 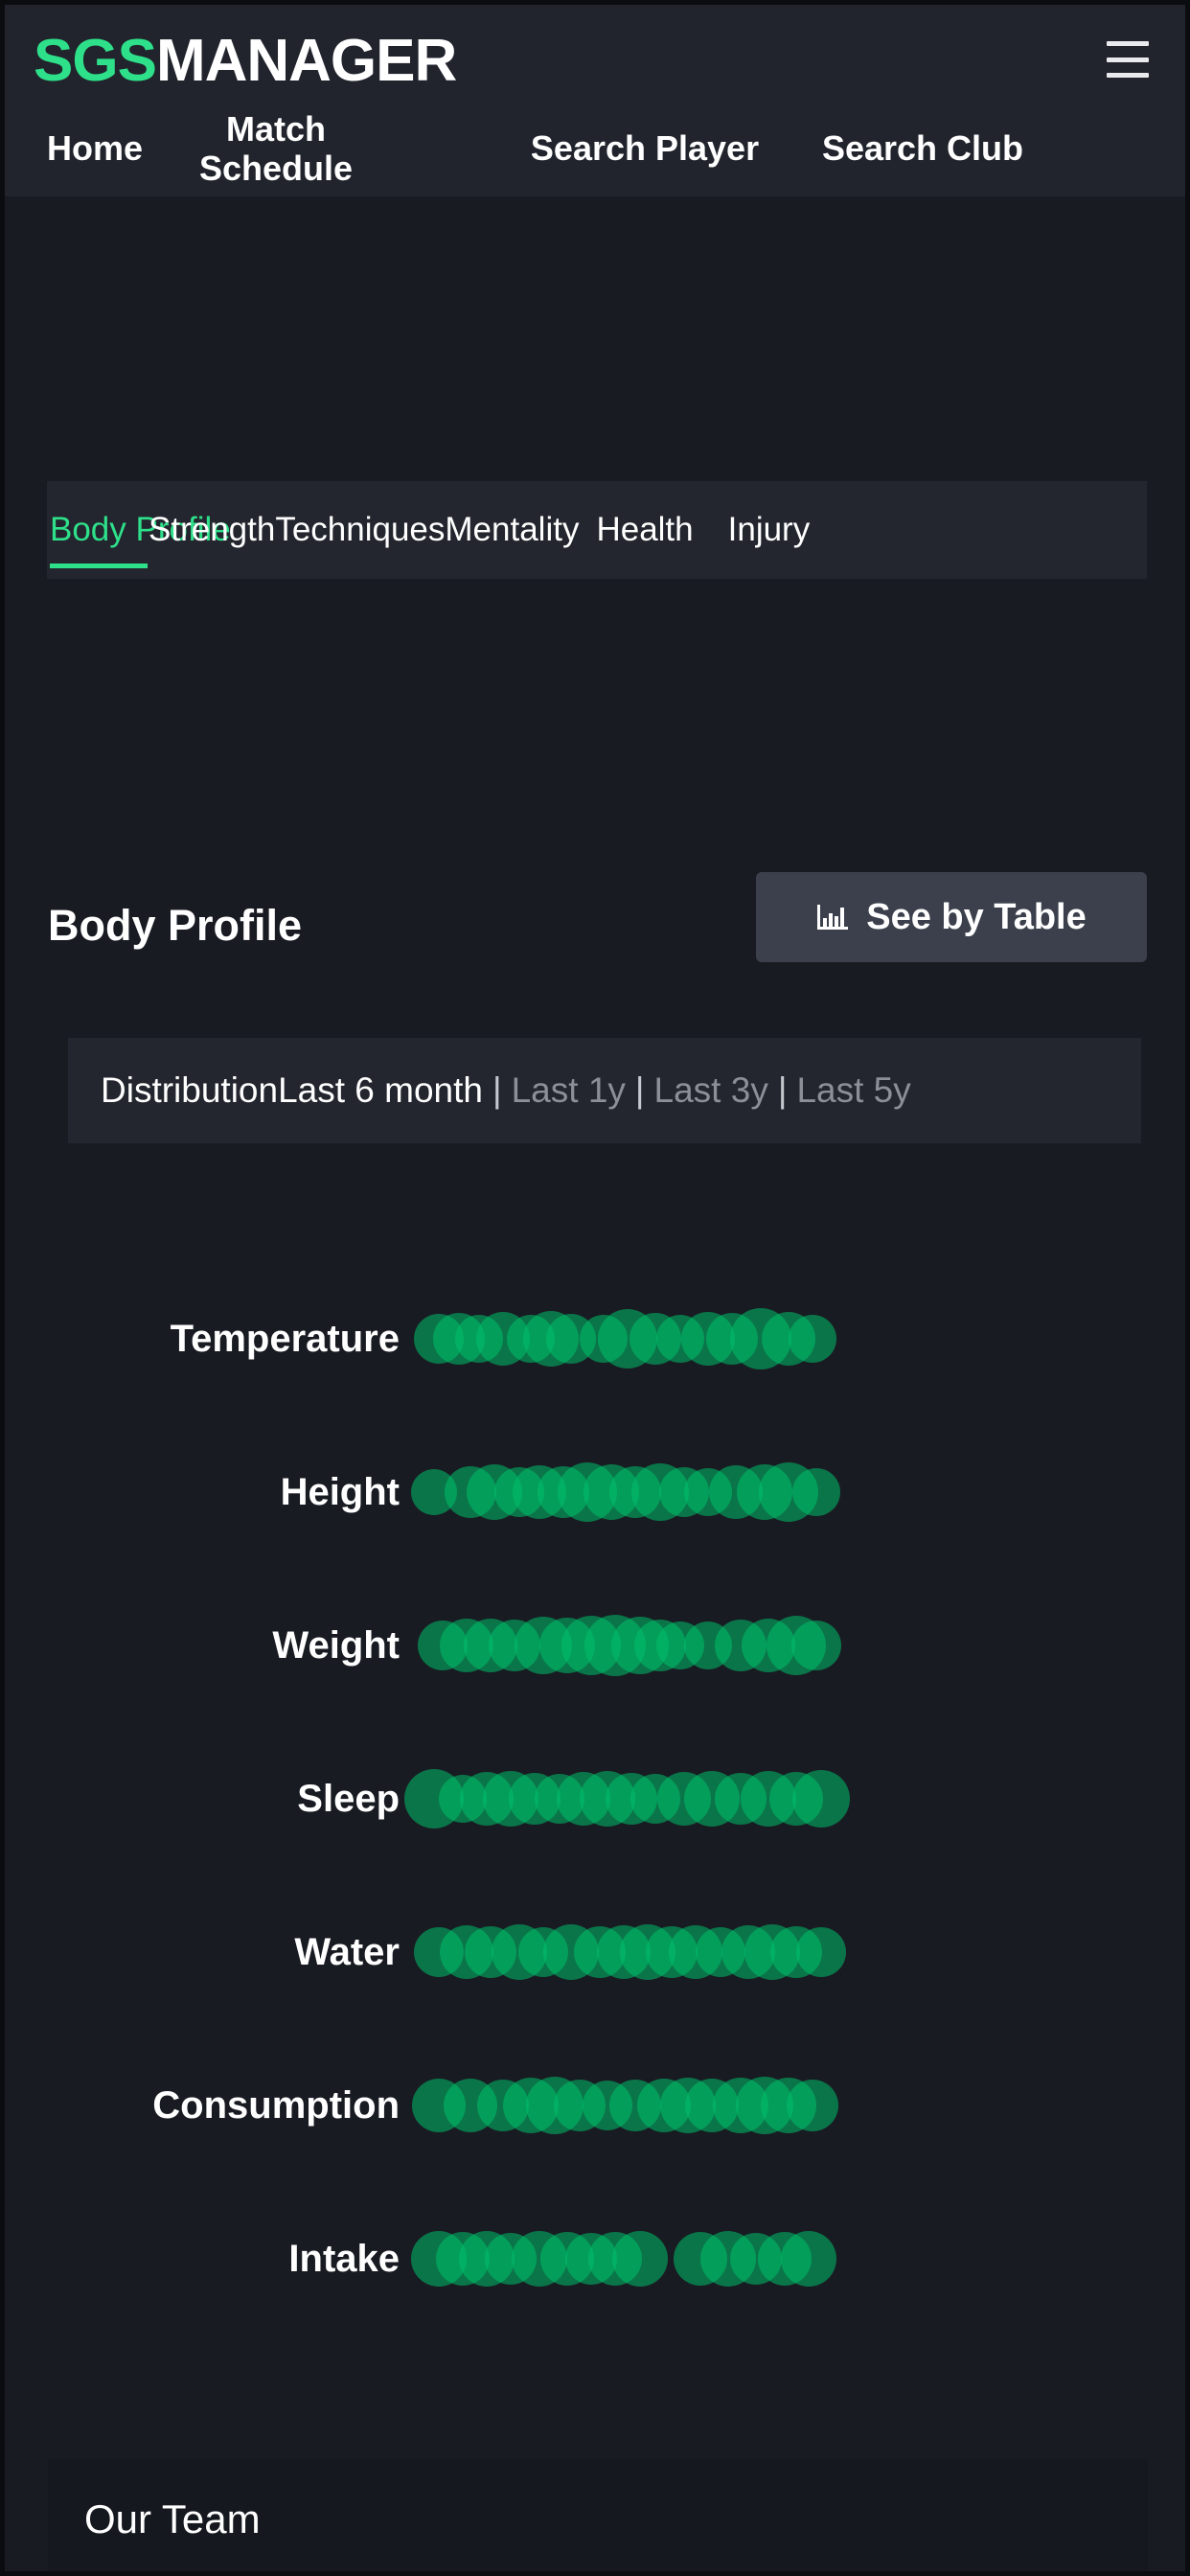 I want to click on tab-mentality: Mentality, so click(x=512, y=529).